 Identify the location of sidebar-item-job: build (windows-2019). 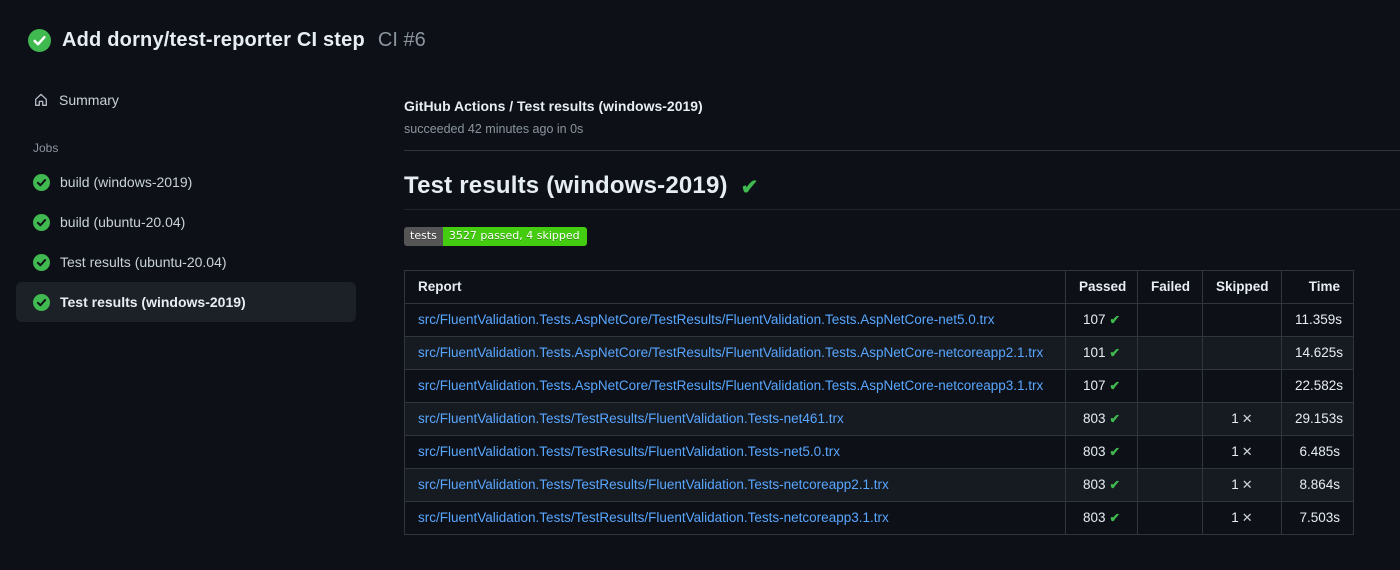
(186, 182).